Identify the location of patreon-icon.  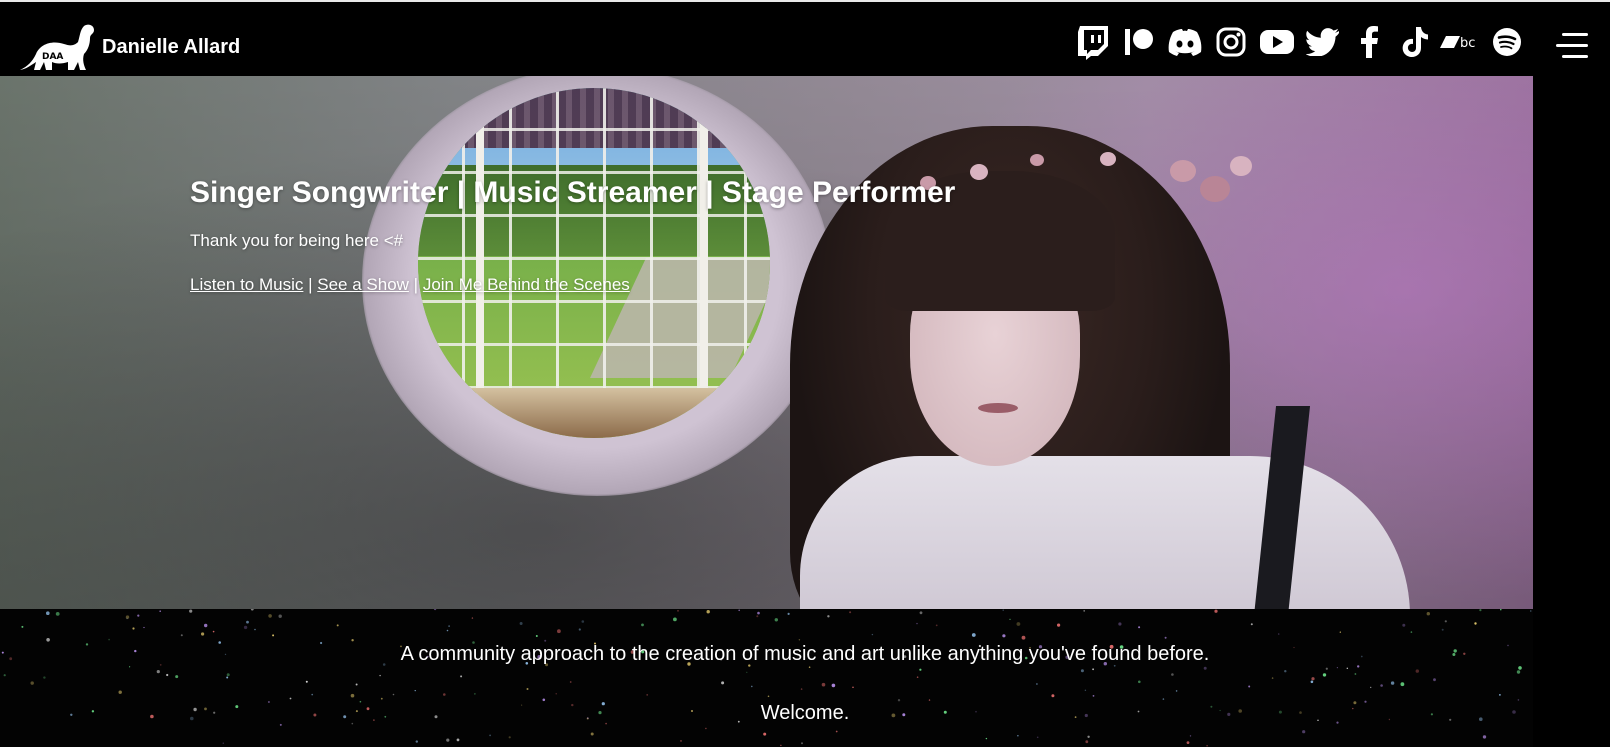
(1139, 42).